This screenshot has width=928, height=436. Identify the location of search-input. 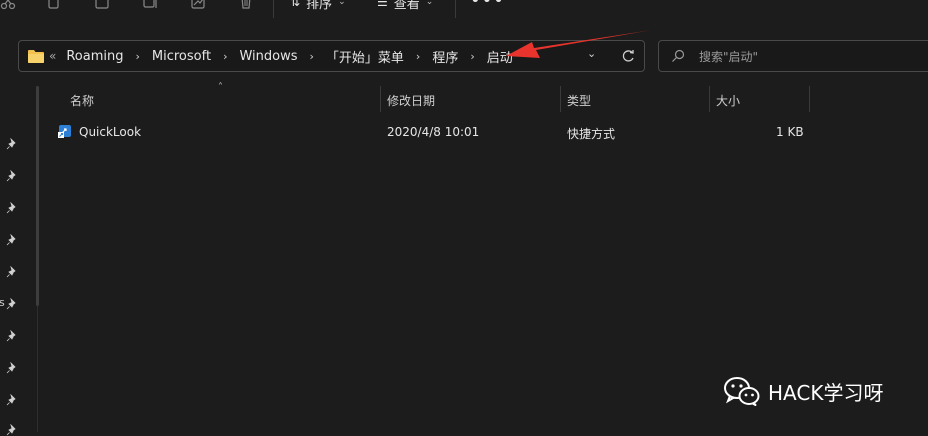
(809, 57).